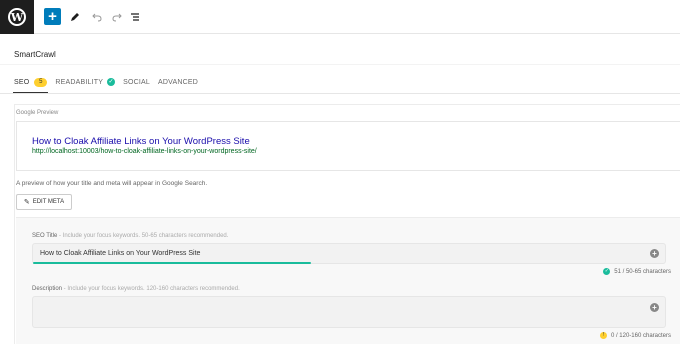  What do you see at coordinates (637, 271) in the screenshot?
I see `seo-title-counter: ✓ 51 / 50-65 characters` at bounding box center [637, 271].